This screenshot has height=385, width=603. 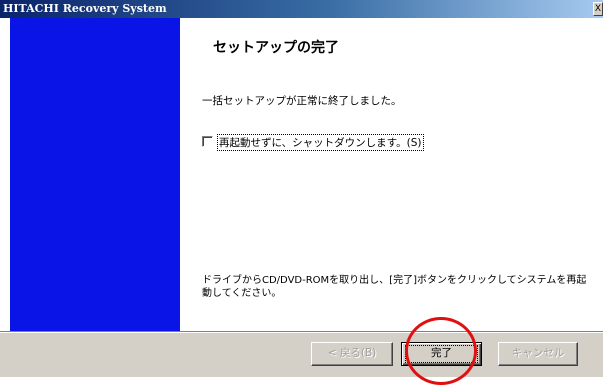 What do you see at coordinates (5, 177) in the screenshot?
I see `left-frame` at bounding box center [5, 177].